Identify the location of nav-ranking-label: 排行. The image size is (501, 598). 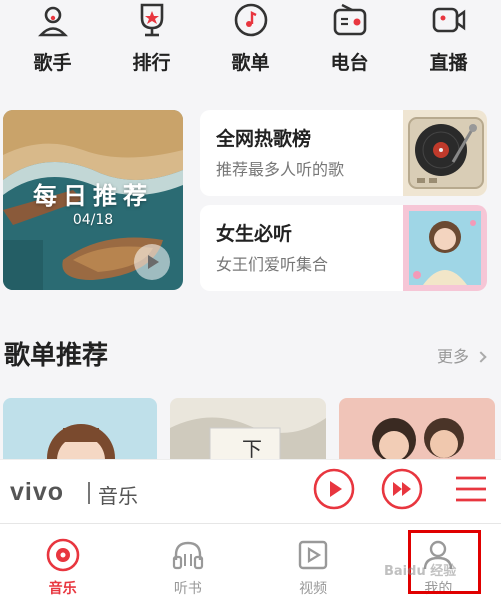
(151, 63).